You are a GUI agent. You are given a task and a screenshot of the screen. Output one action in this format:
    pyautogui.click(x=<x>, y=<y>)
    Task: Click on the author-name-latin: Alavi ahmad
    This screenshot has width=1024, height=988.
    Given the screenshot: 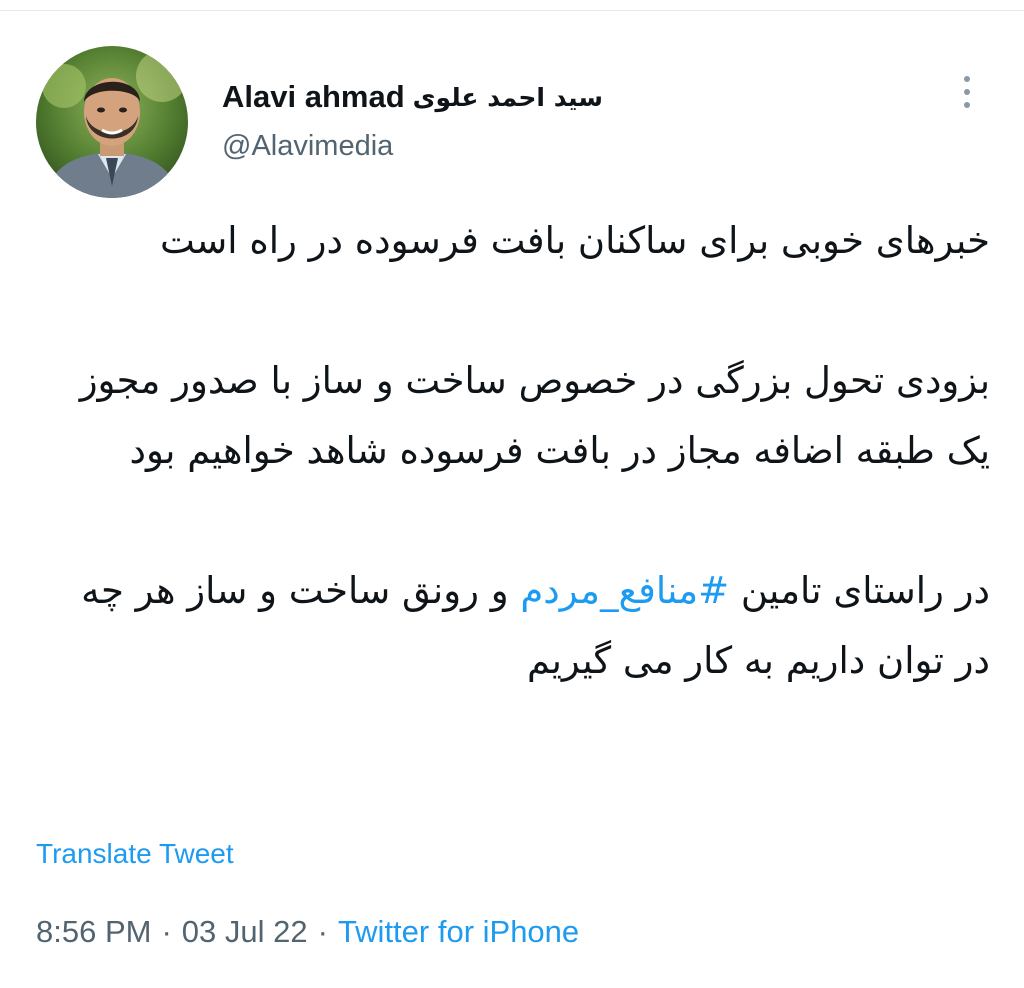 What is the action you would take?
    pyautogui.click(x=313, y=96)
    